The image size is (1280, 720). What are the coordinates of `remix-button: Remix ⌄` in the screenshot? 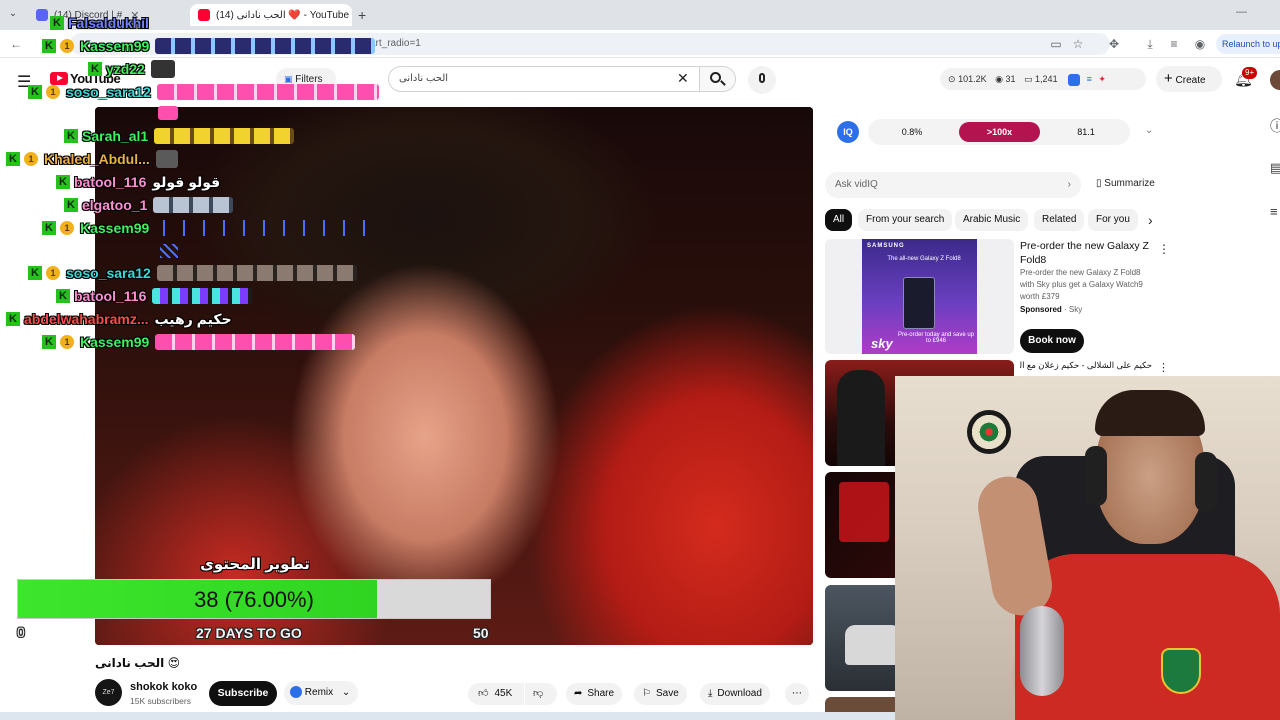 It's located at (321, 693).